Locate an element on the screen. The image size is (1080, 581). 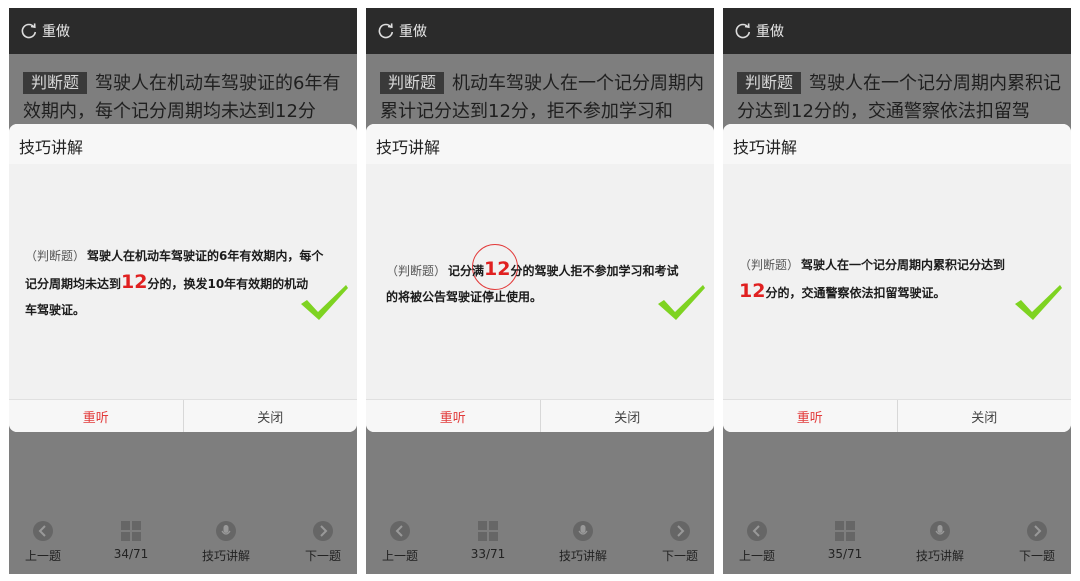
bottom-nav: 上一题 34/71 技巧讲解 下一题 is located at coordinates (183, 545).